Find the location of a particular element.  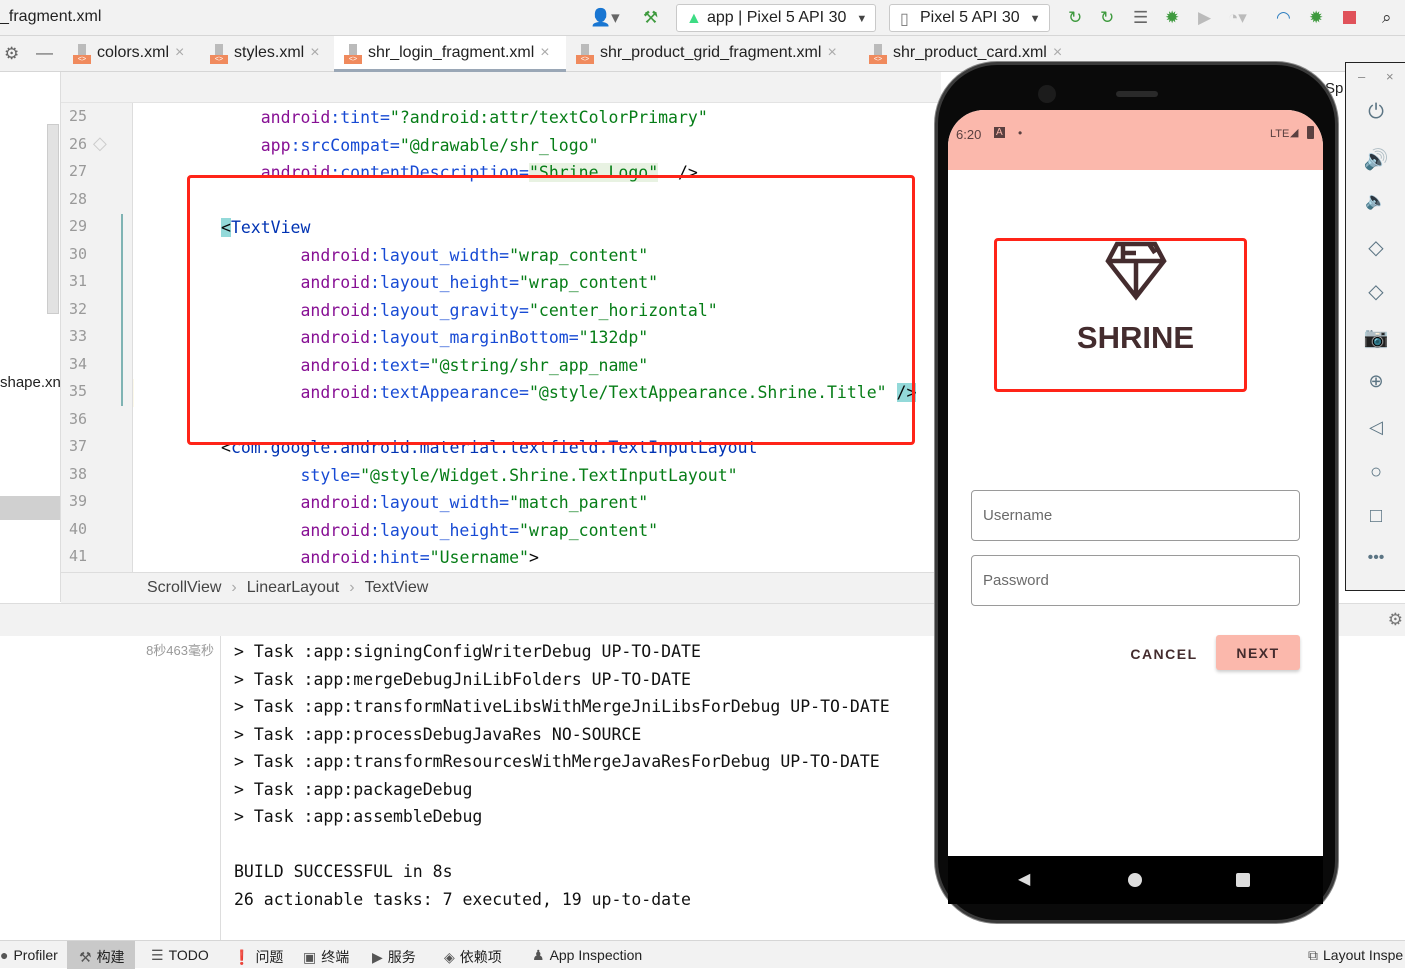

tool-todo: ☰ TODO is located at coordinates (180, 955).